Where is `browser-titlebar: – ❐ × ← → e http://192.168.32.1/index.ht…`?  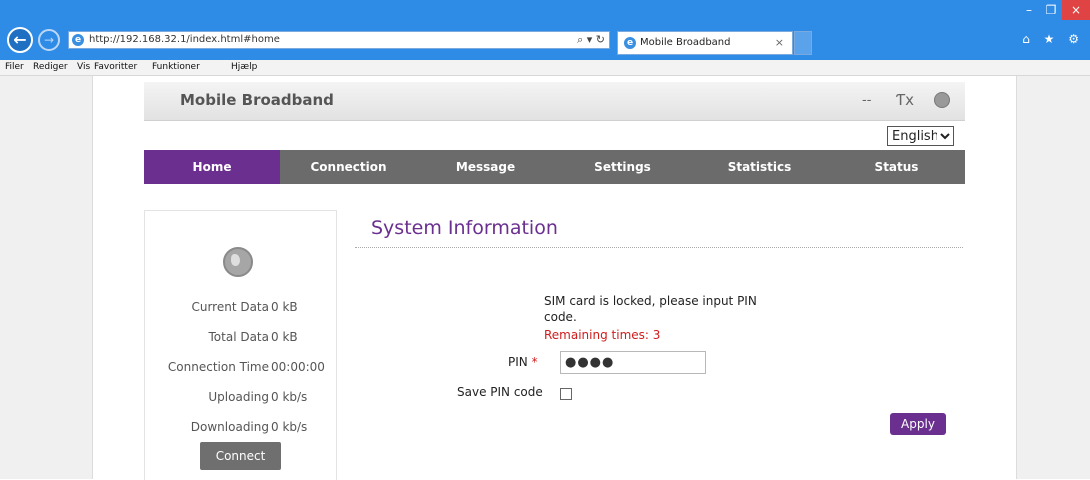
browser-titlebar: – ❐ × ← → e http://192.168.32.1/index.ht… is located at coordinates (545, 30).